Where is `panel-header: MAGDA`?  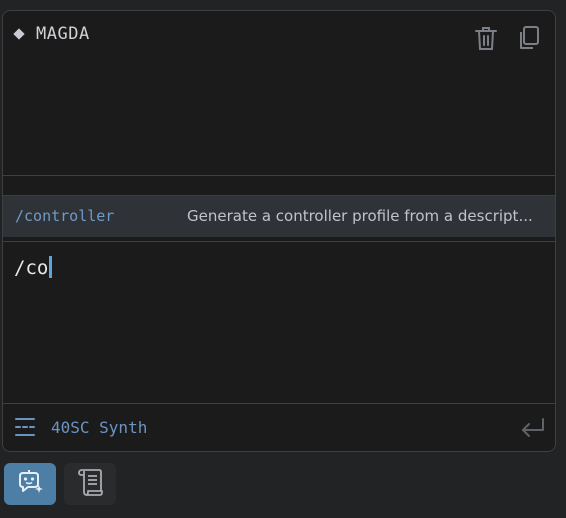
panel-header: MAGDA is located at coordinates (279, 35).